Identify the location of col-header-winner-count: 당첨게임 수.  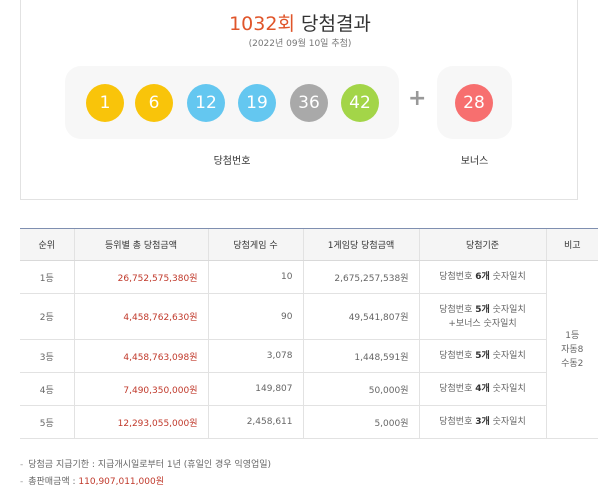
(255, 244).